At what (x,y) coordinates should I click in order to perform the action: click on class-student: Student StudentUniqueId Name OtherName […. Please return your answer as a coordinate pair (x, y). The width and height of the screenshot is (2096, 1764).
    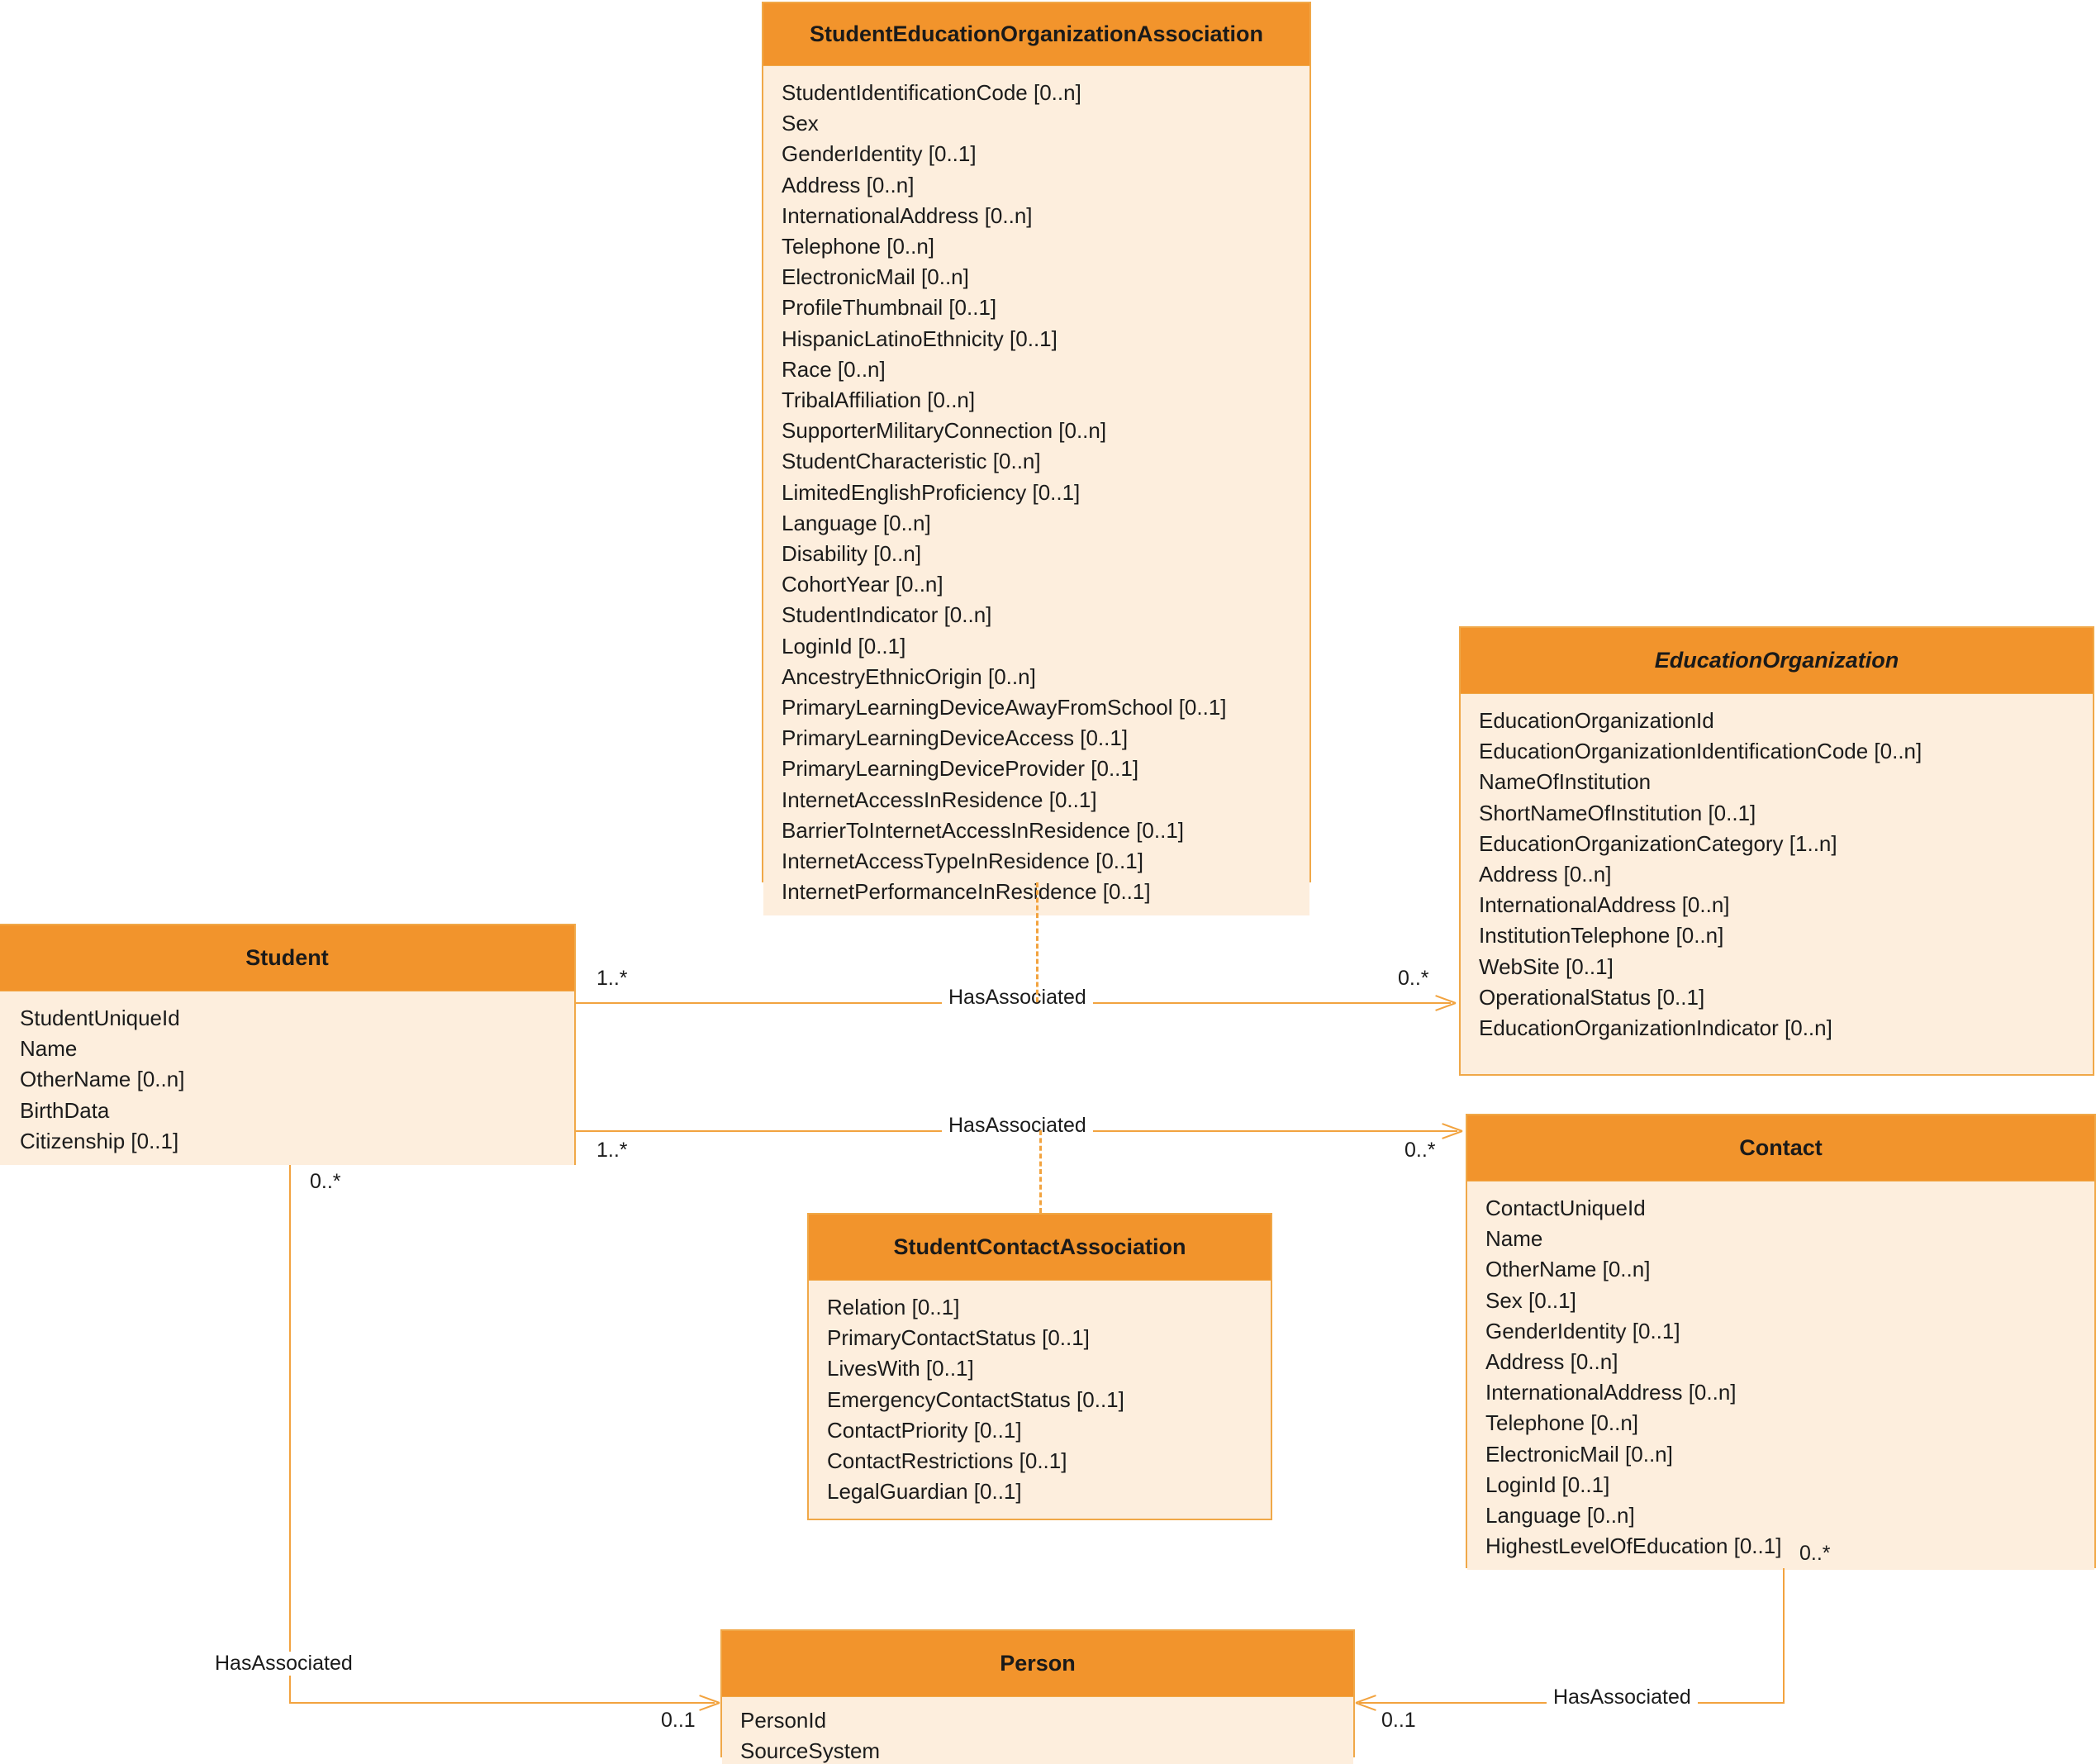
    Looking at the image, I should click on (288, 1045).